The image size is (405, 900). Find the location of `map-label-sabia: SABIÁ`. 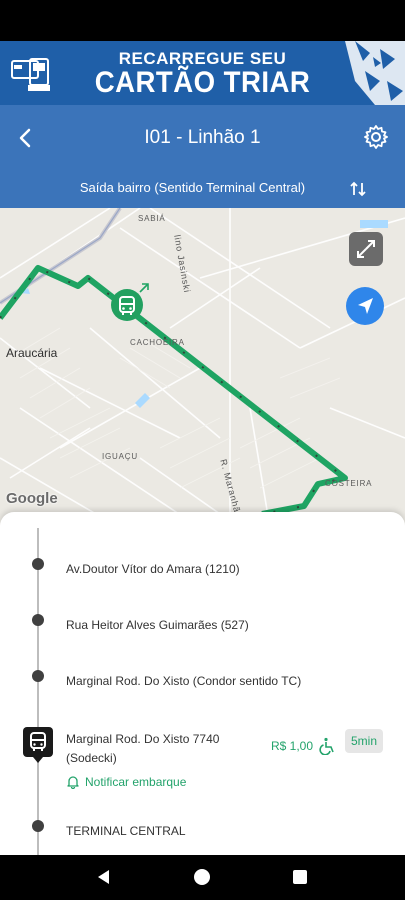

map-label-sabia: SABIÁ is located at coordinates (152, 218).